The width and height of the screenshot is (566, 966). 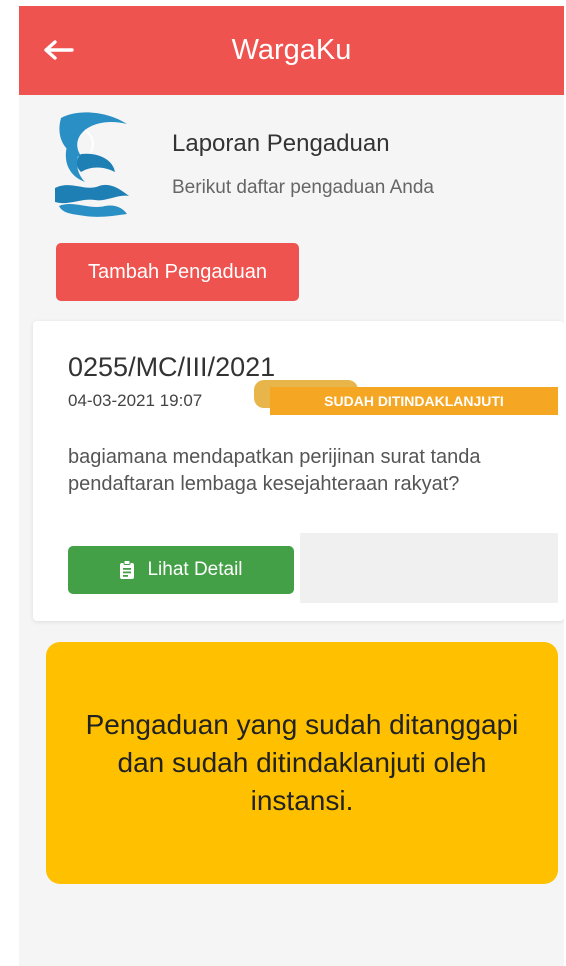 I want to click on status-badge: SUDAH DITINDAKLANJUTI, so click(x=414, y=401).